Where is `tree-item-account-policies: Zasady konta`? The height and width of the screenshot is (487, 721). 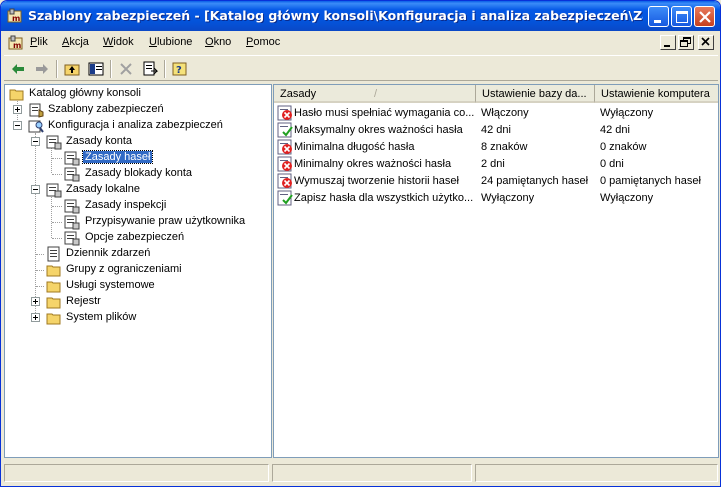
tree-item-account-policies: Zasady konta is located at coordinates (135, 142).